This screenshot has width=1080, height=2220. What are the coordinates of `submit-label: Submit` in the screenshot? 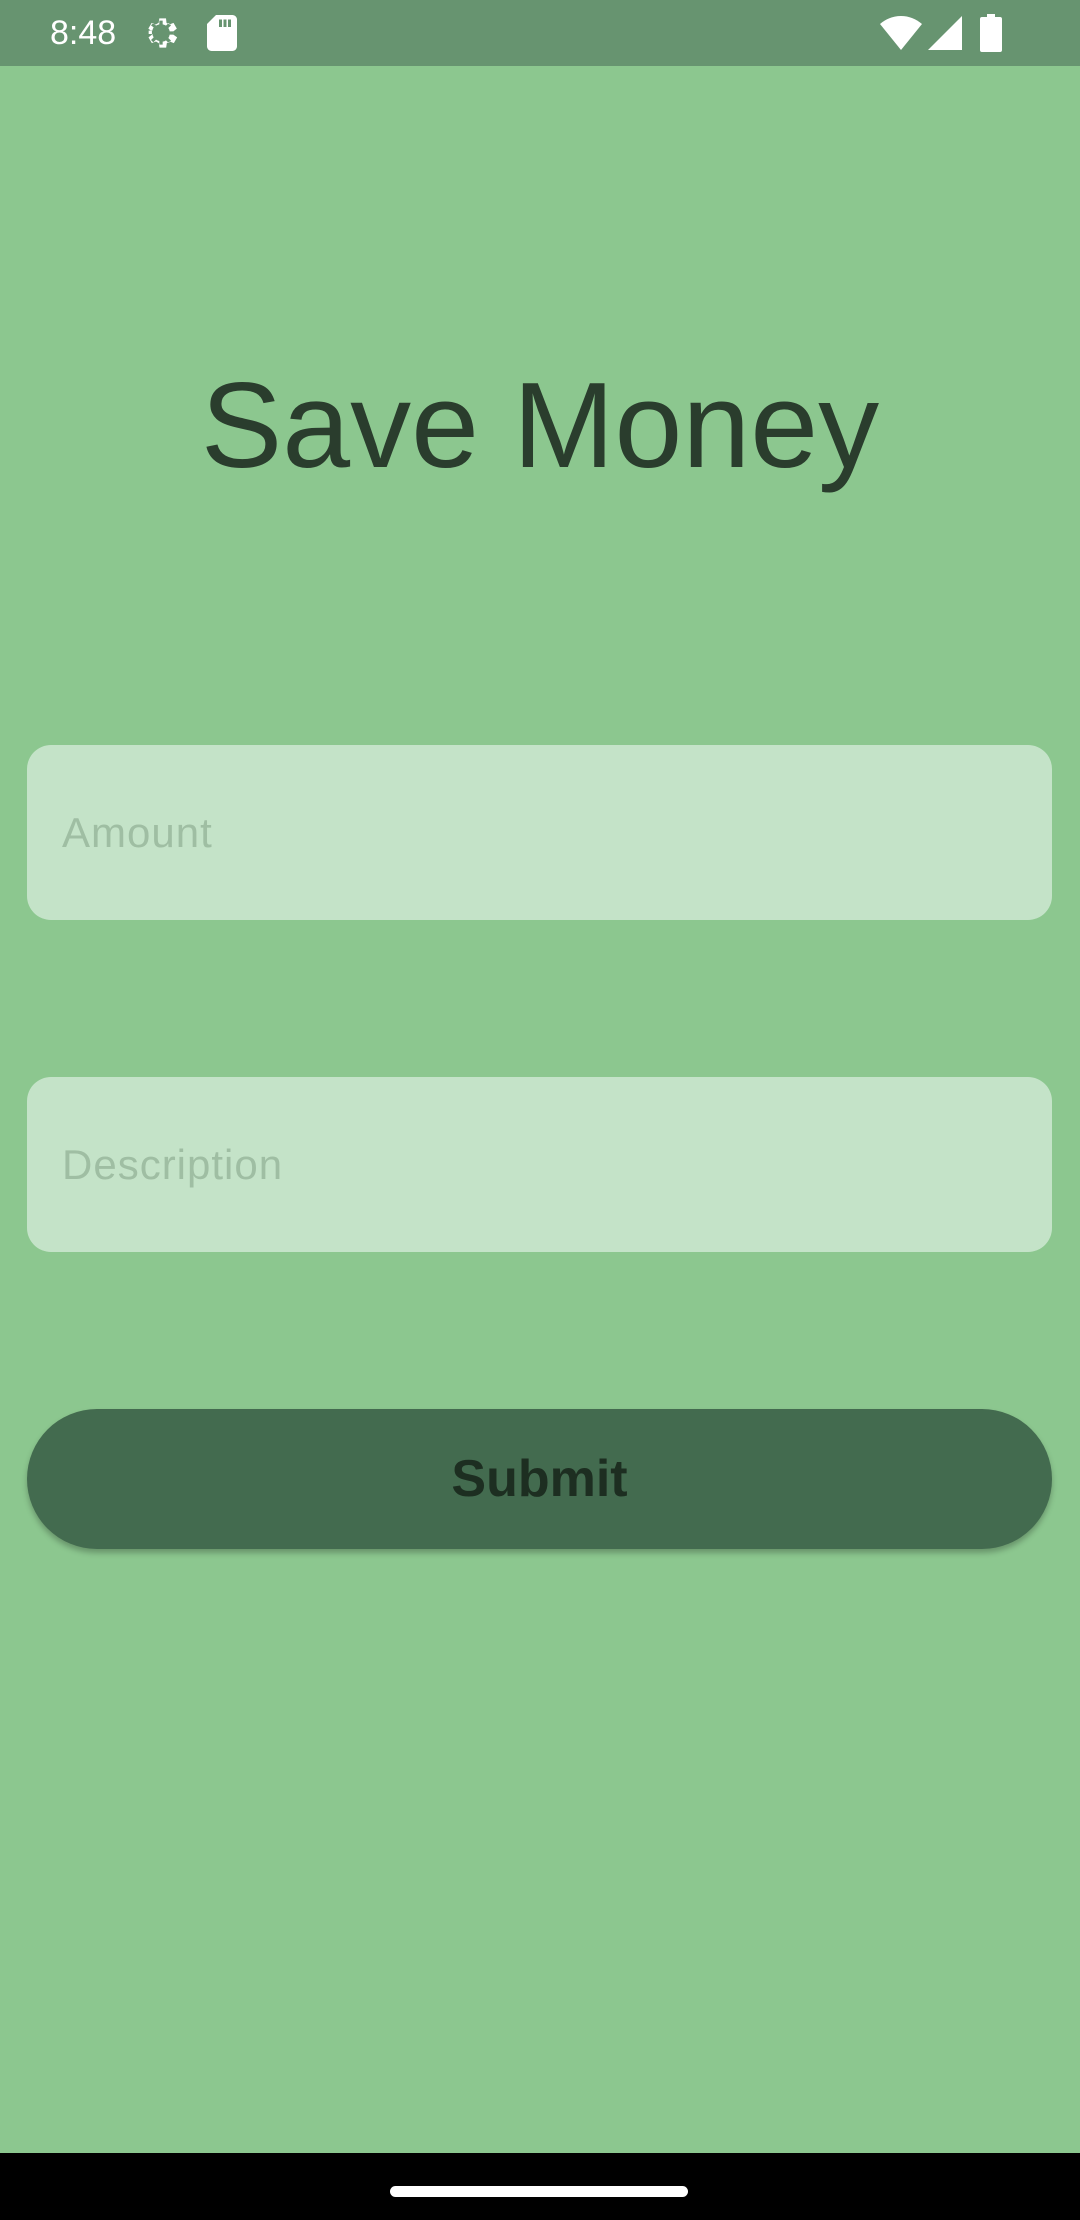 It's located at (539, 1479).